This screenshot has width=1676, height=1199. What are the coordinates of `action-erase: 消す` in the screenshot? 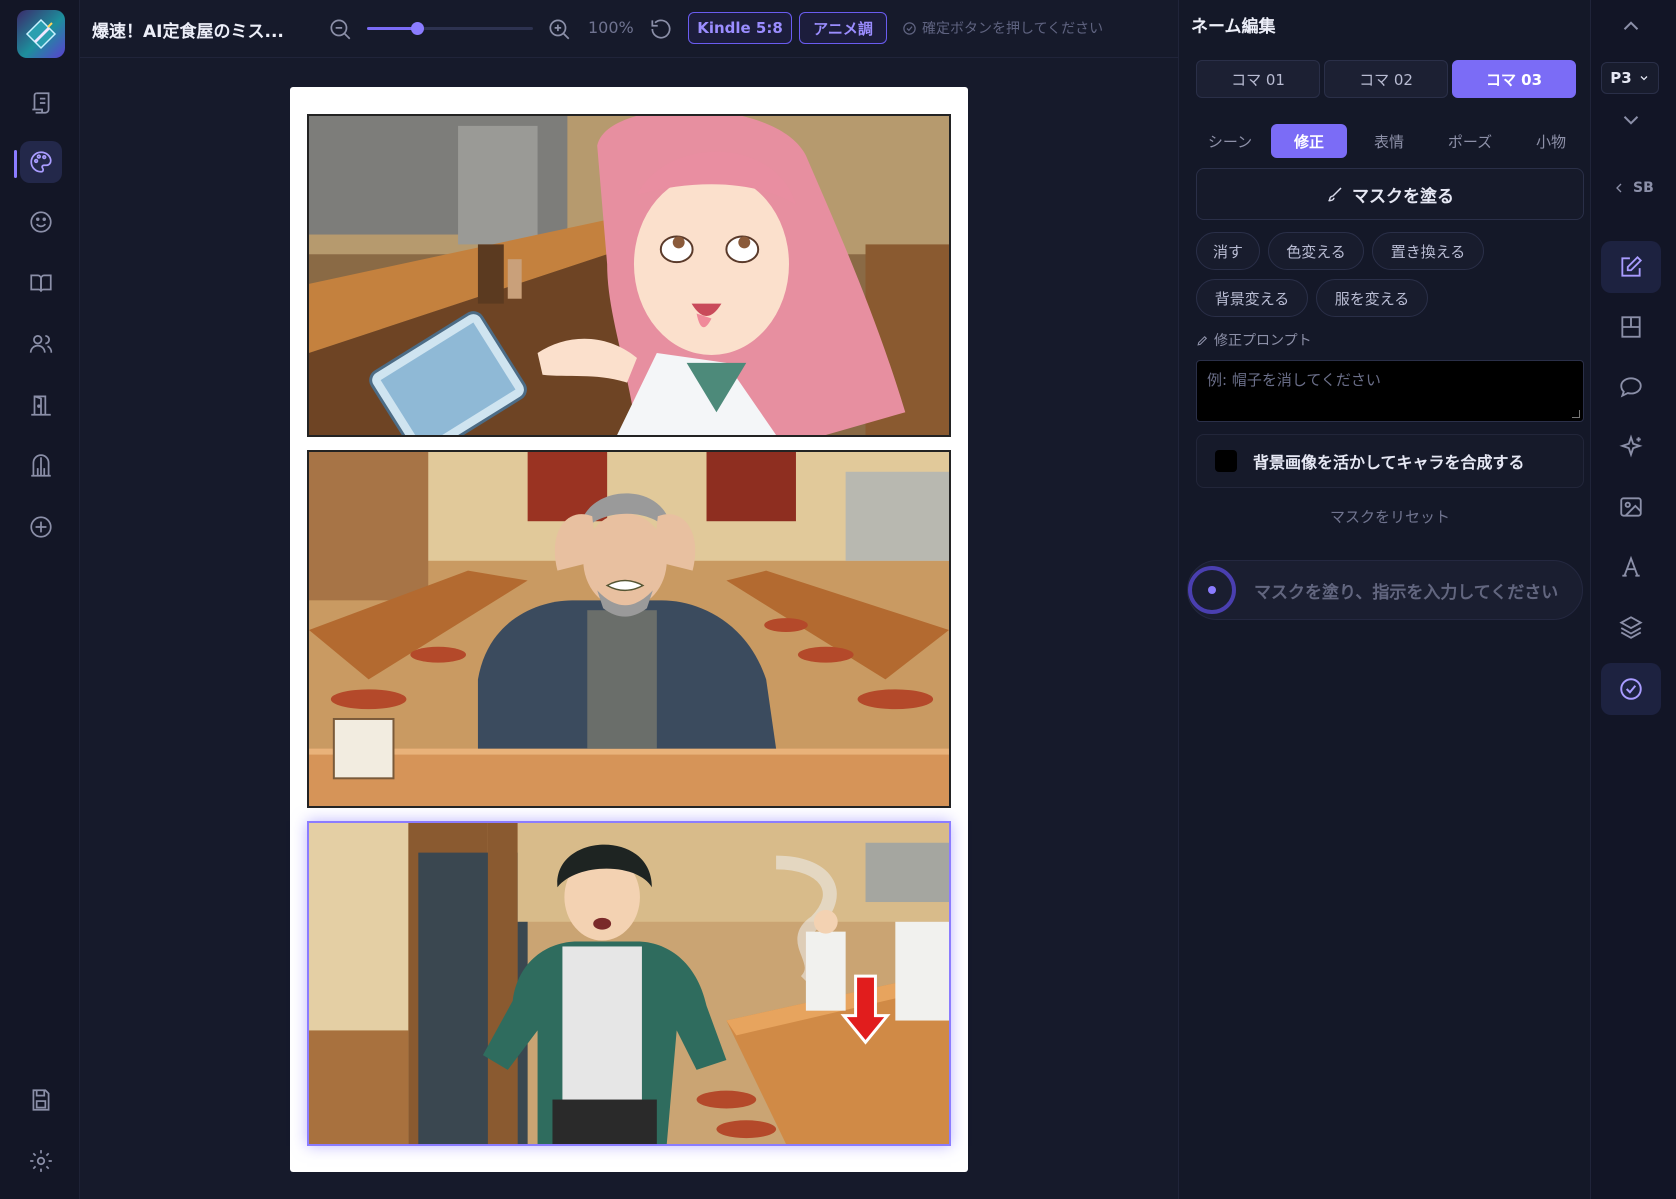 It's located at (1228, 251).